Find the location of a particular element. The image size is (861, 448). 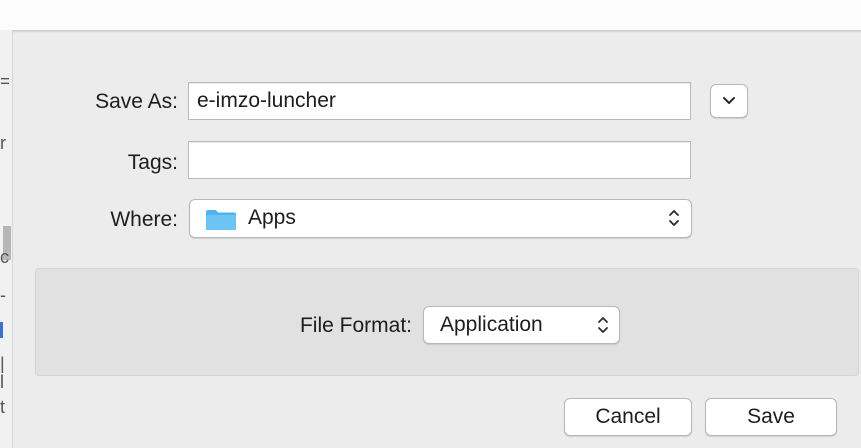

background-selection-marker is located at coordinates (1, 330).